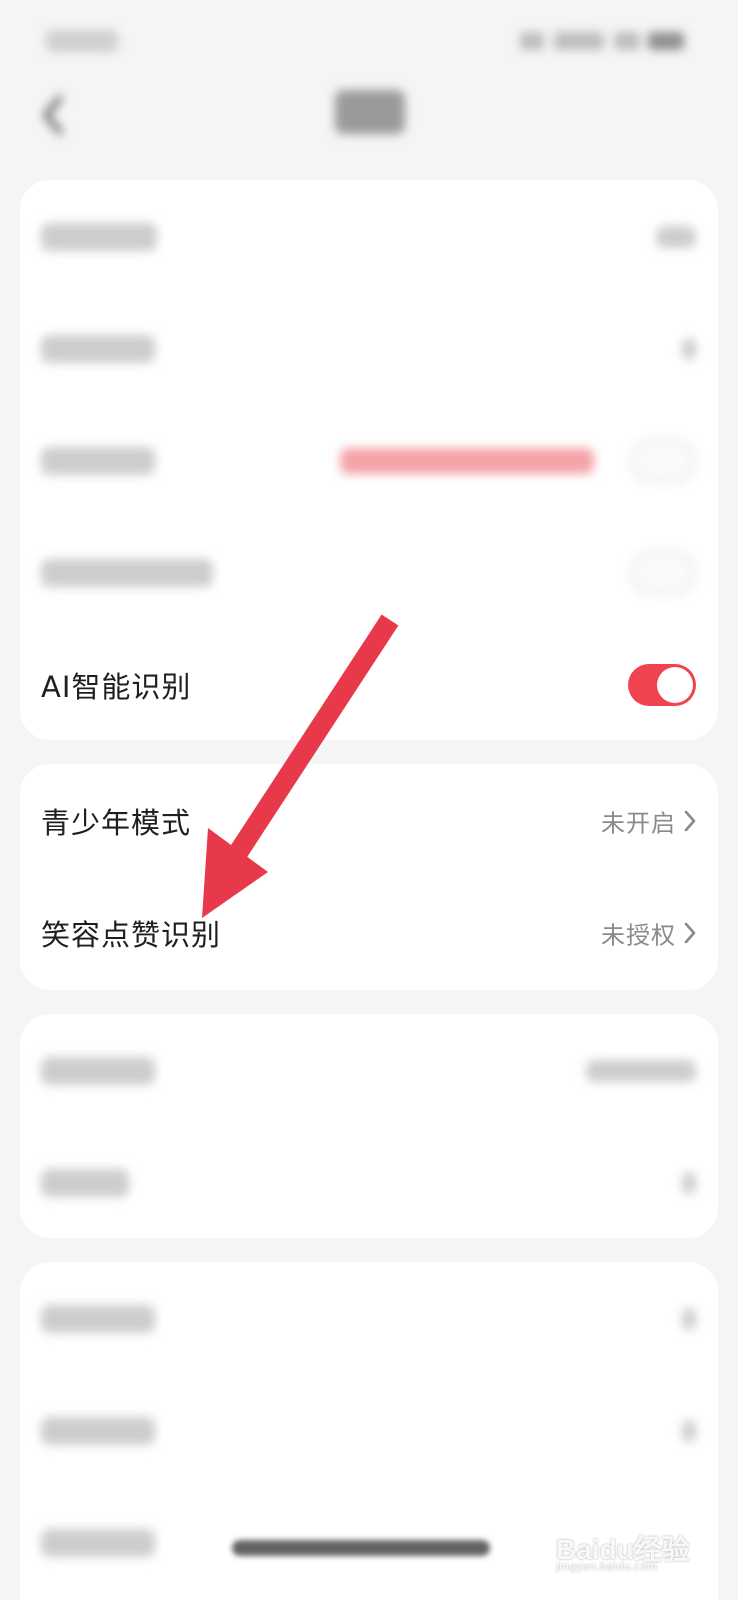  What do you see at coordinates (467, 461) in the screenshot?
I see `blurred-hint` at bounding box center [467, 461].